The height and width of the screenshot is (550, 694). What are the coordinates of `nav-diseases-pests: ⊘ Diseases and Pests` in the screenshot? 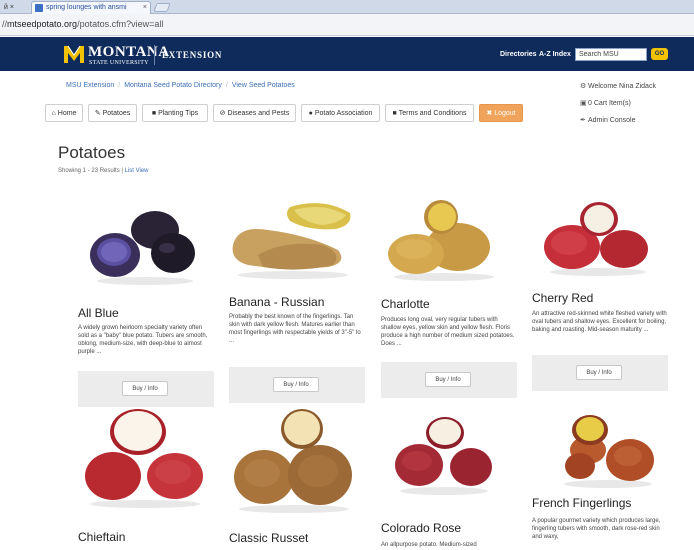 It's located at (254, 113).